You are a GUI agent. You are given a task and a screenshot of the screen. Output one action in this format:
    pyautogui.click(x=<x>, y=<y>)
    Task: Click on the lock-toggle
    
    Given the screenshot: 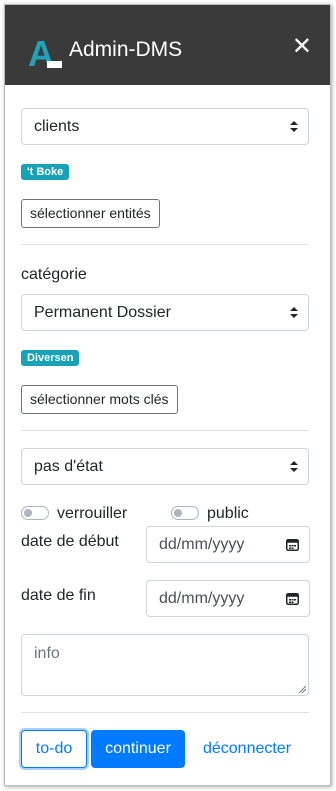 What is the action you would take?
    pyautogui.click(x=35, y=513)
    